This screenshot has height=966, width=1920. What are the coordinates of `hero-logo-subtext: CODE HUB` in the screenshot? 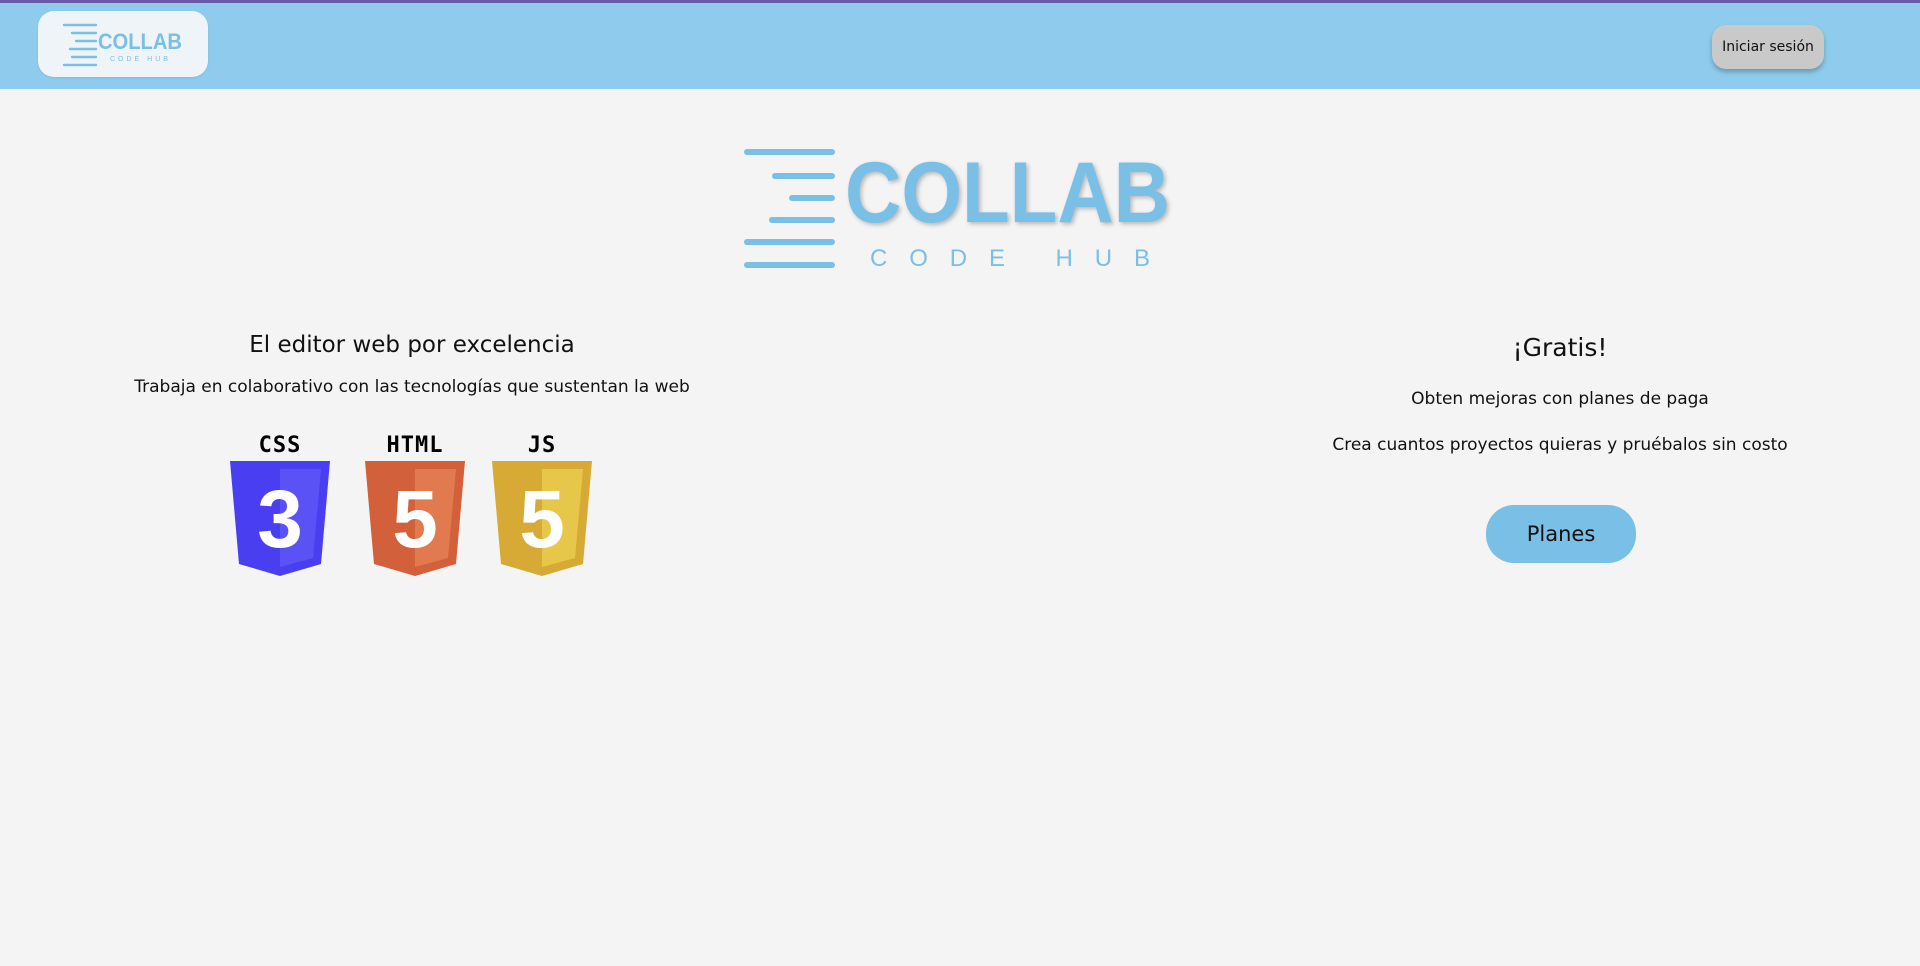 It's located at (1010, 258).